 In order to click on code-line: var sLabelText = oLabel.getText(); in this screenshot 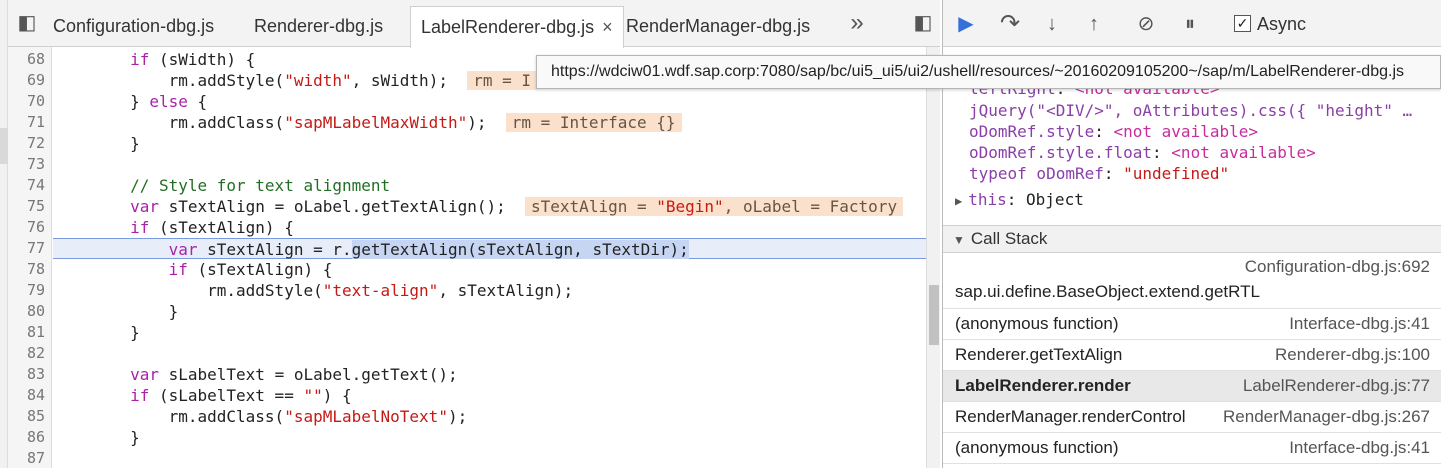, I will do `click(489, 374)`.